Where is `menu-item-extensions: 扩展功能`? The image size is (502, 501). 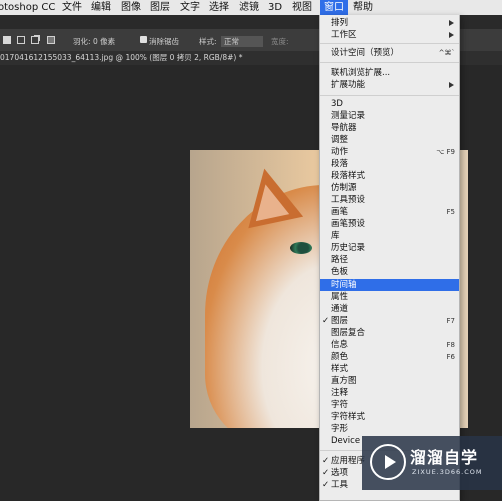
menu-item-extensions: 扩展功能 is located at coordinates (389, 85).